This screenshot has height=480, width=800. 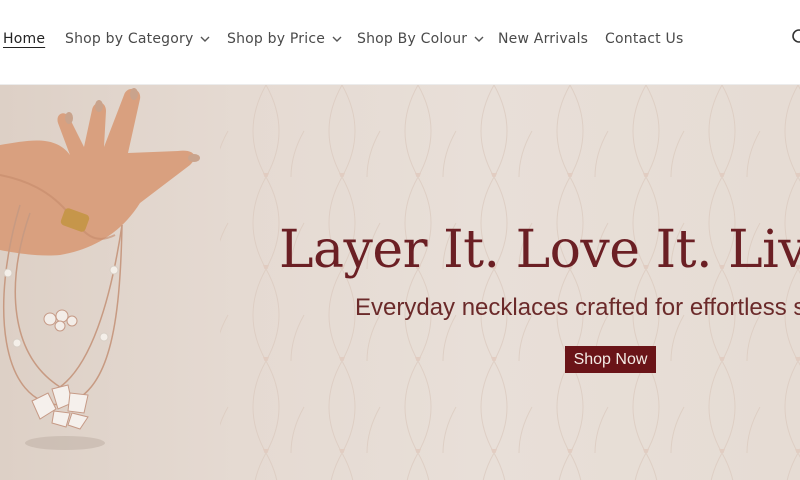 What do you see at coordinates (276, 39) in the screenshot?
I see `nav-shop-by-price-label: Shop by Price` at bounding box center [276, 39].